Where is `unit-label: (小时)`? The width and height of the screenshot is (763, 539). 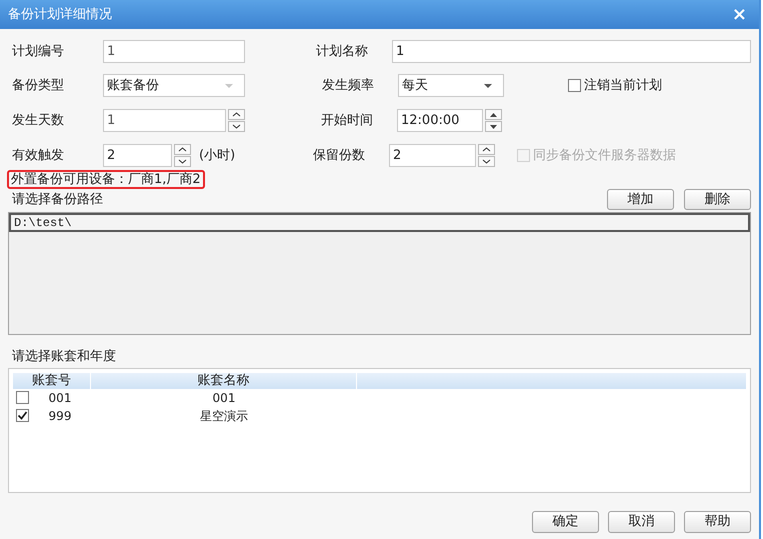 unit-label: (小时) is located at coordinates (217, 155).